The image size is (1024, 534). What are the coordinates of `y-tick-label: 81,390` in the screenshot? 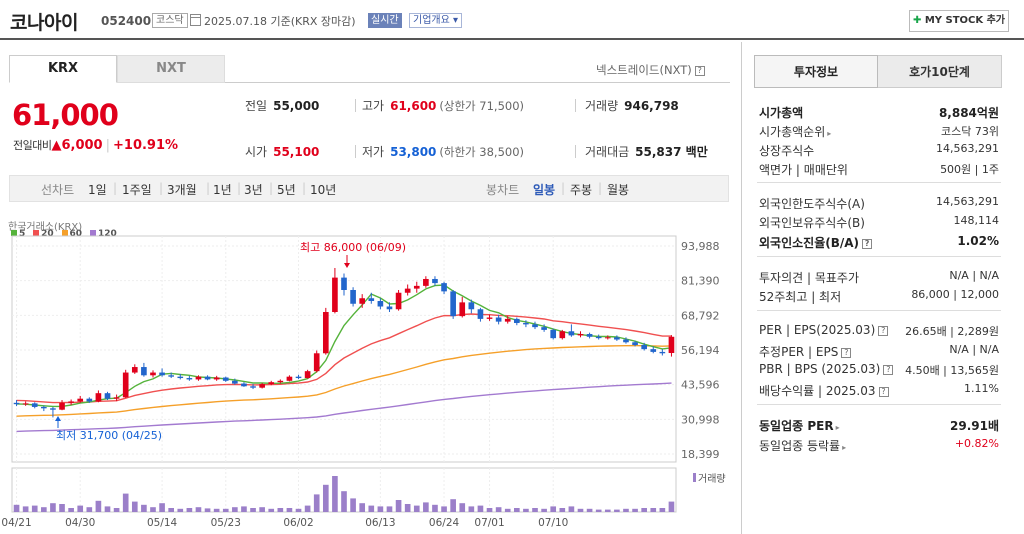 It's located at (700, 281).